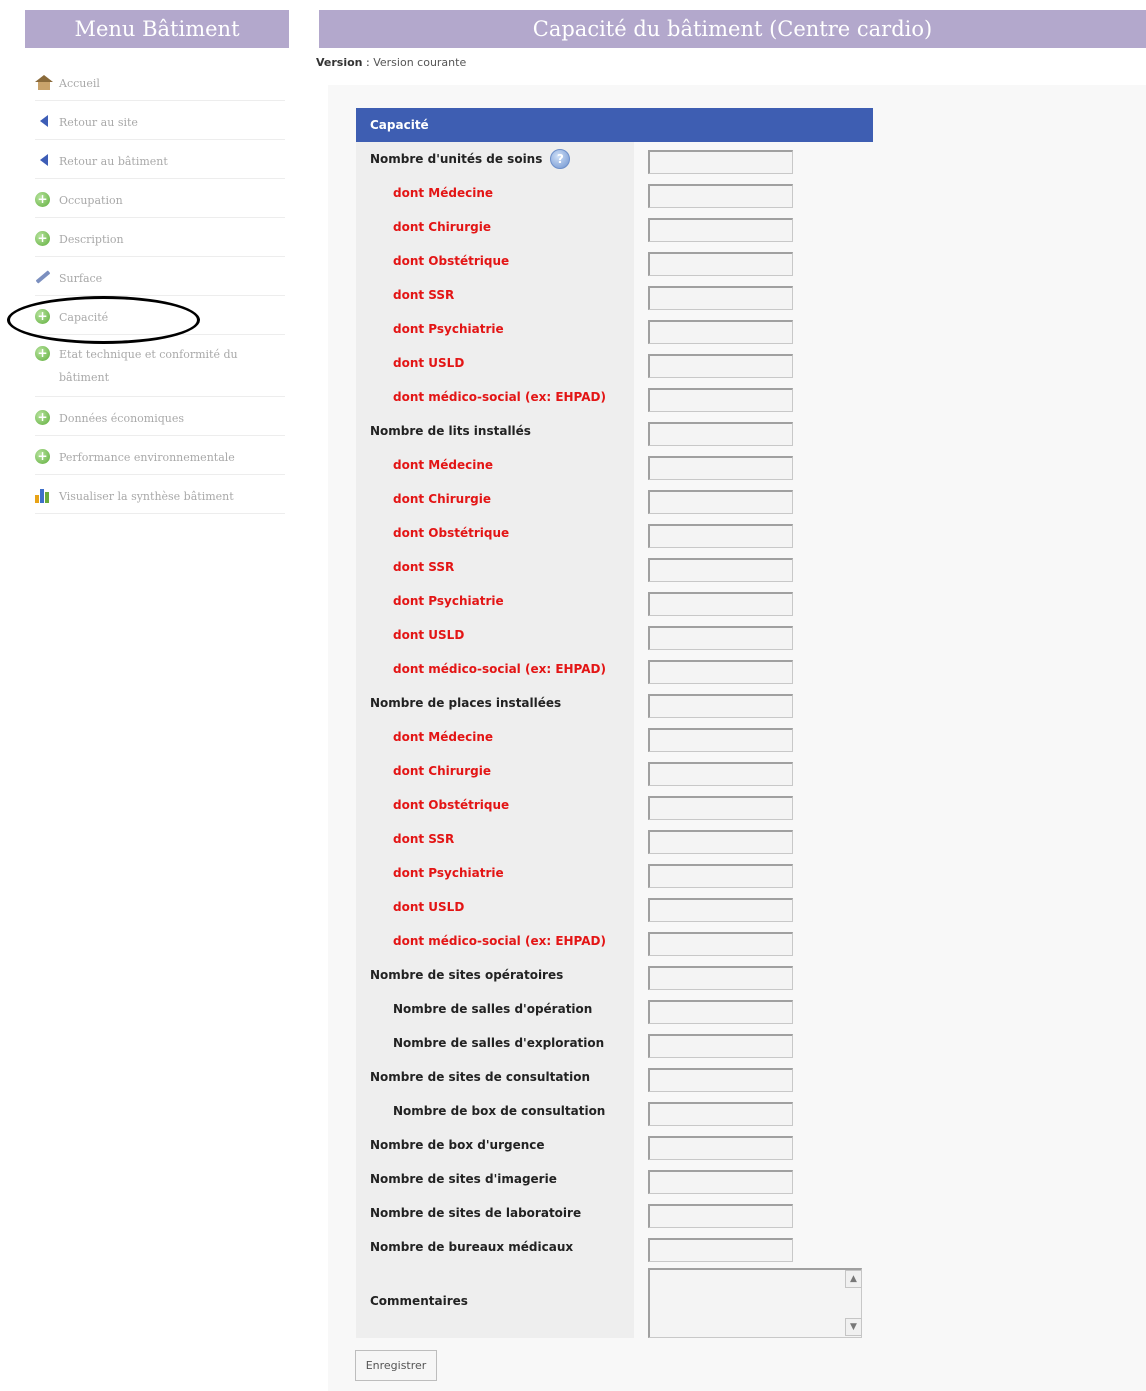 The height and width of the screenshot is (1391, 1146). Describe the element at coordinates (339, 62) in the screenshot. I see `version-label: Version` at that location.